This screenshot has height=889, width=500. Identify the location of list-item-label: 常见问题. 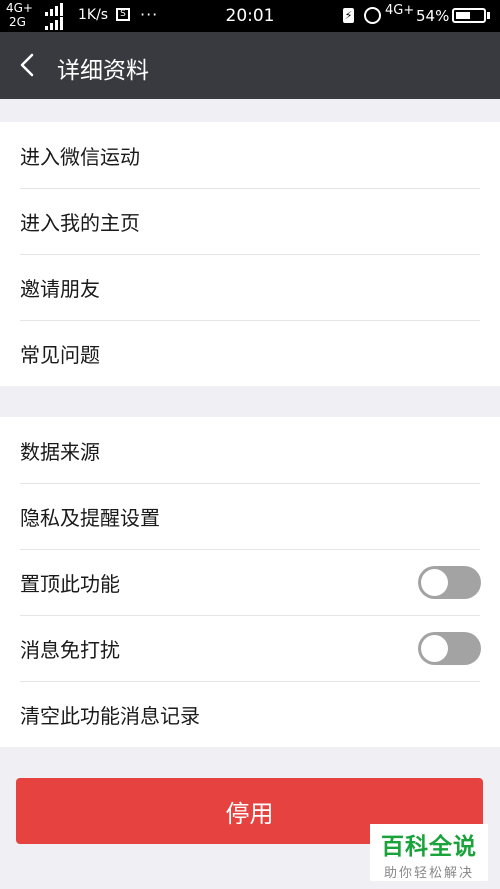
(60, 354).